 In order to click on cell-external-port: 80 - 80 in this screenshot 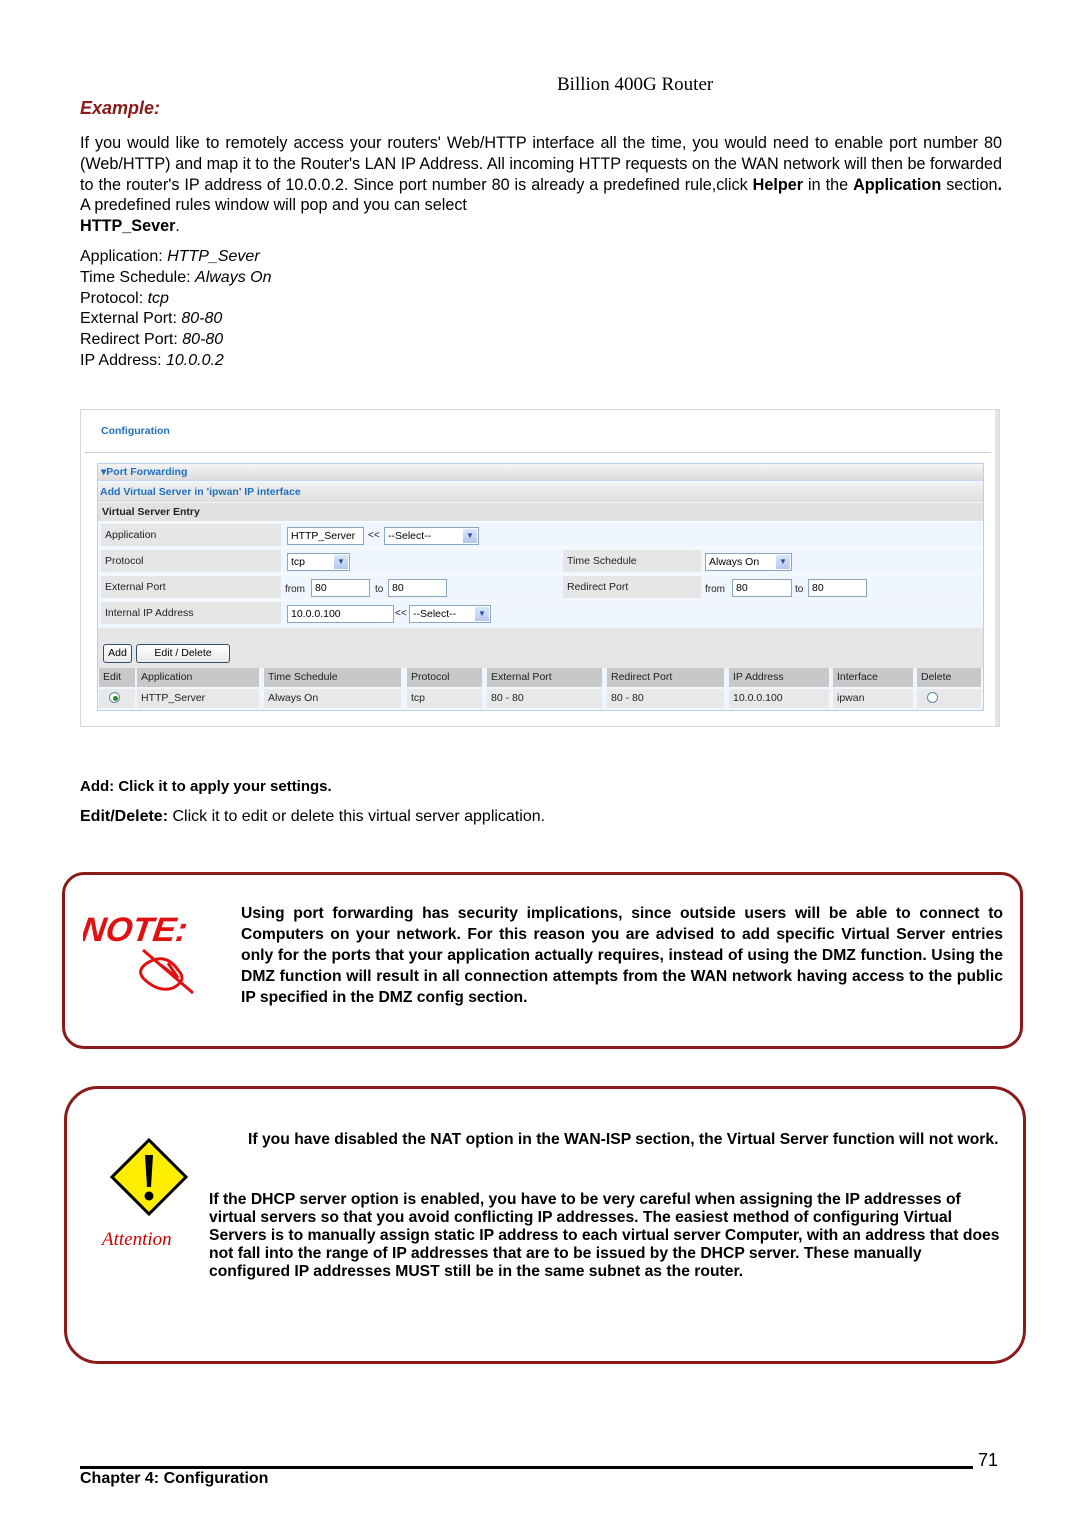, I will do `click(544, 698)`.